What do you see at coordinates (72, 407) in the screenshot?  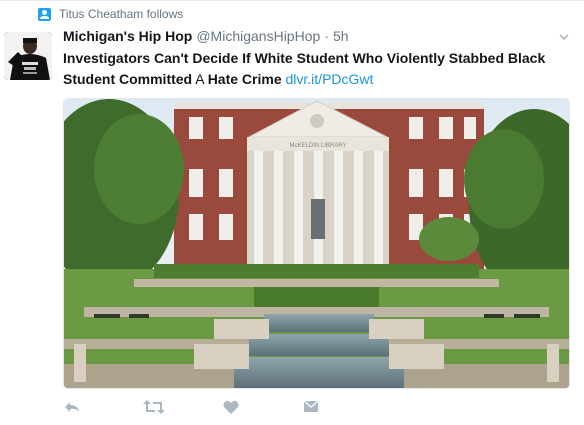 I see `reply-icon` at bounding box center [72, 407].